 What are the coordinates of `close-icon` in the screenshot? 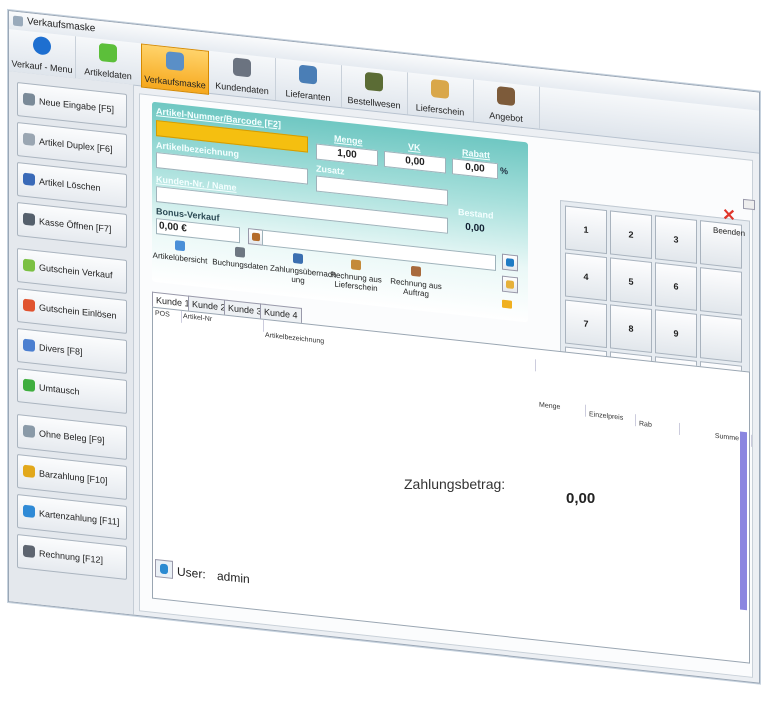 It's located at (749, 204).